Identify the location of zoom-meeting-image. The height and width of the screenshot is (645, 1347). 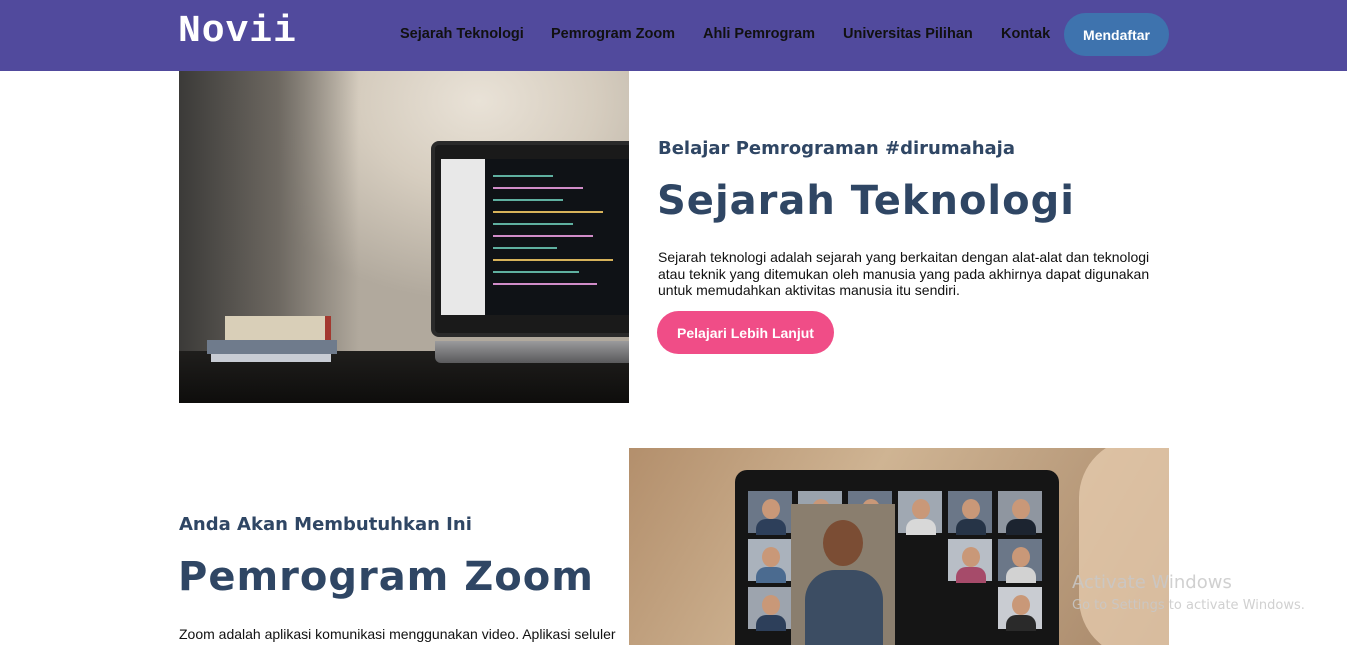
(899, 546).